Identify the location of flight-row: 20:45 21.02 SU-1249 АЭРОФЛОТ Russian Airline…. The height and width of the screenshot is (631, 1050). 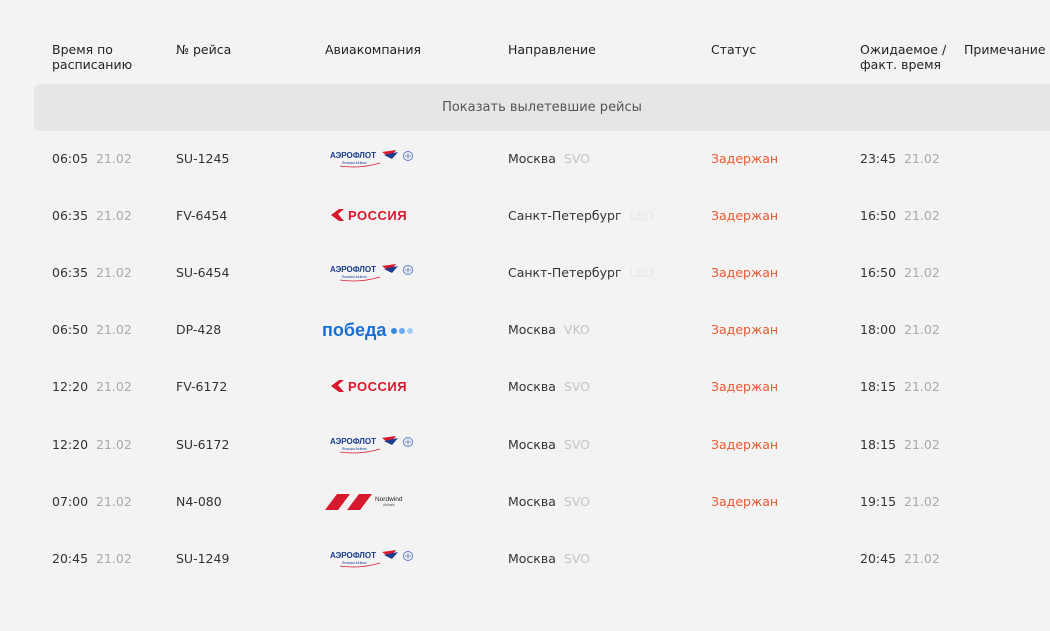
(525, 559).